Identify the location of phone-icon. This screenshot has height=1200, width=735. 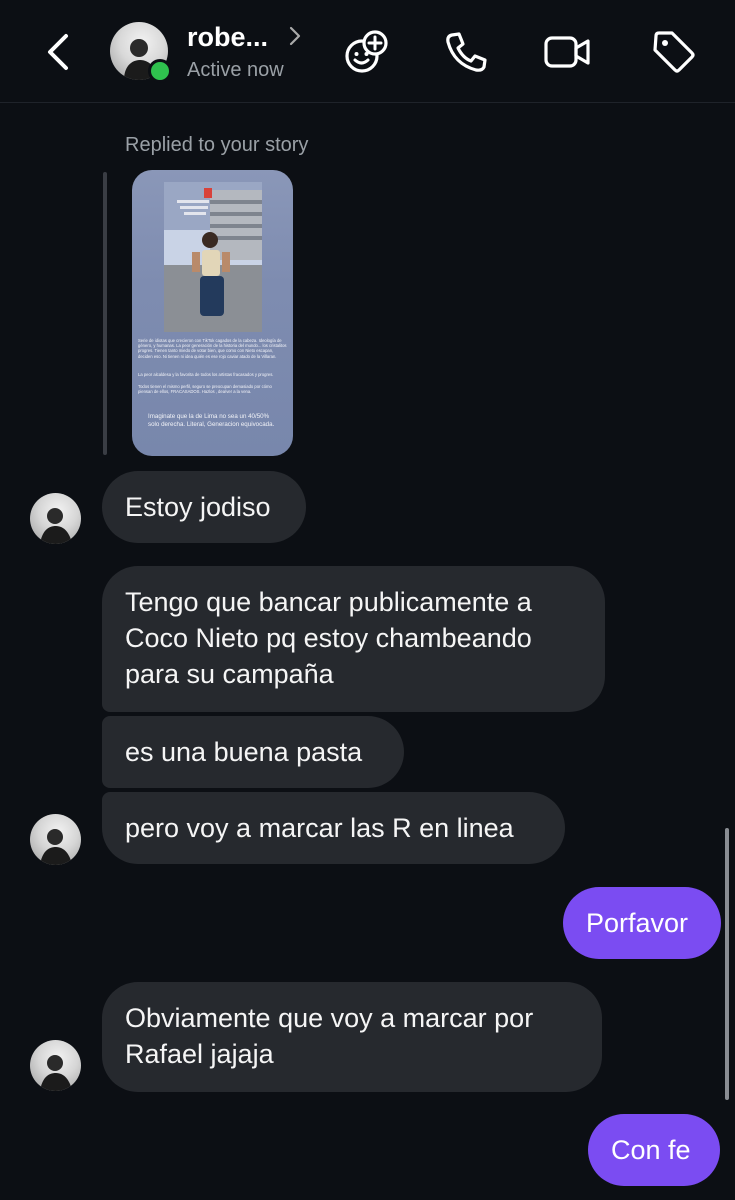
(466, 52).